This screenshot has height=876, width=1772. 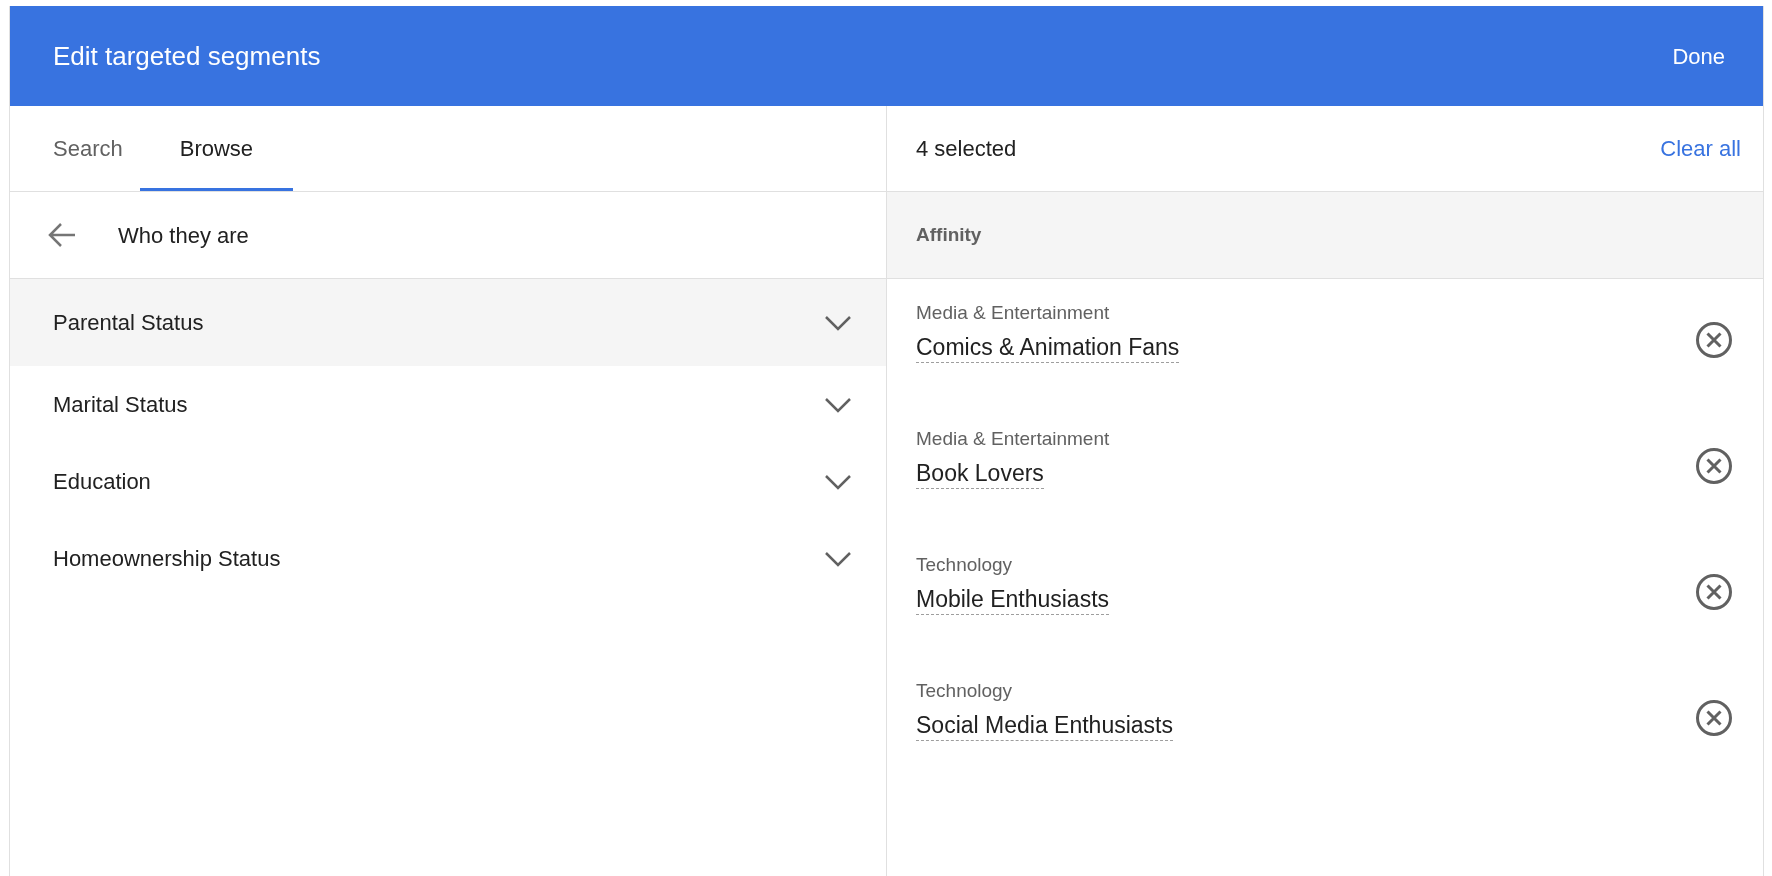 I want to click on tab: Browse, so click(x=216, y=148).